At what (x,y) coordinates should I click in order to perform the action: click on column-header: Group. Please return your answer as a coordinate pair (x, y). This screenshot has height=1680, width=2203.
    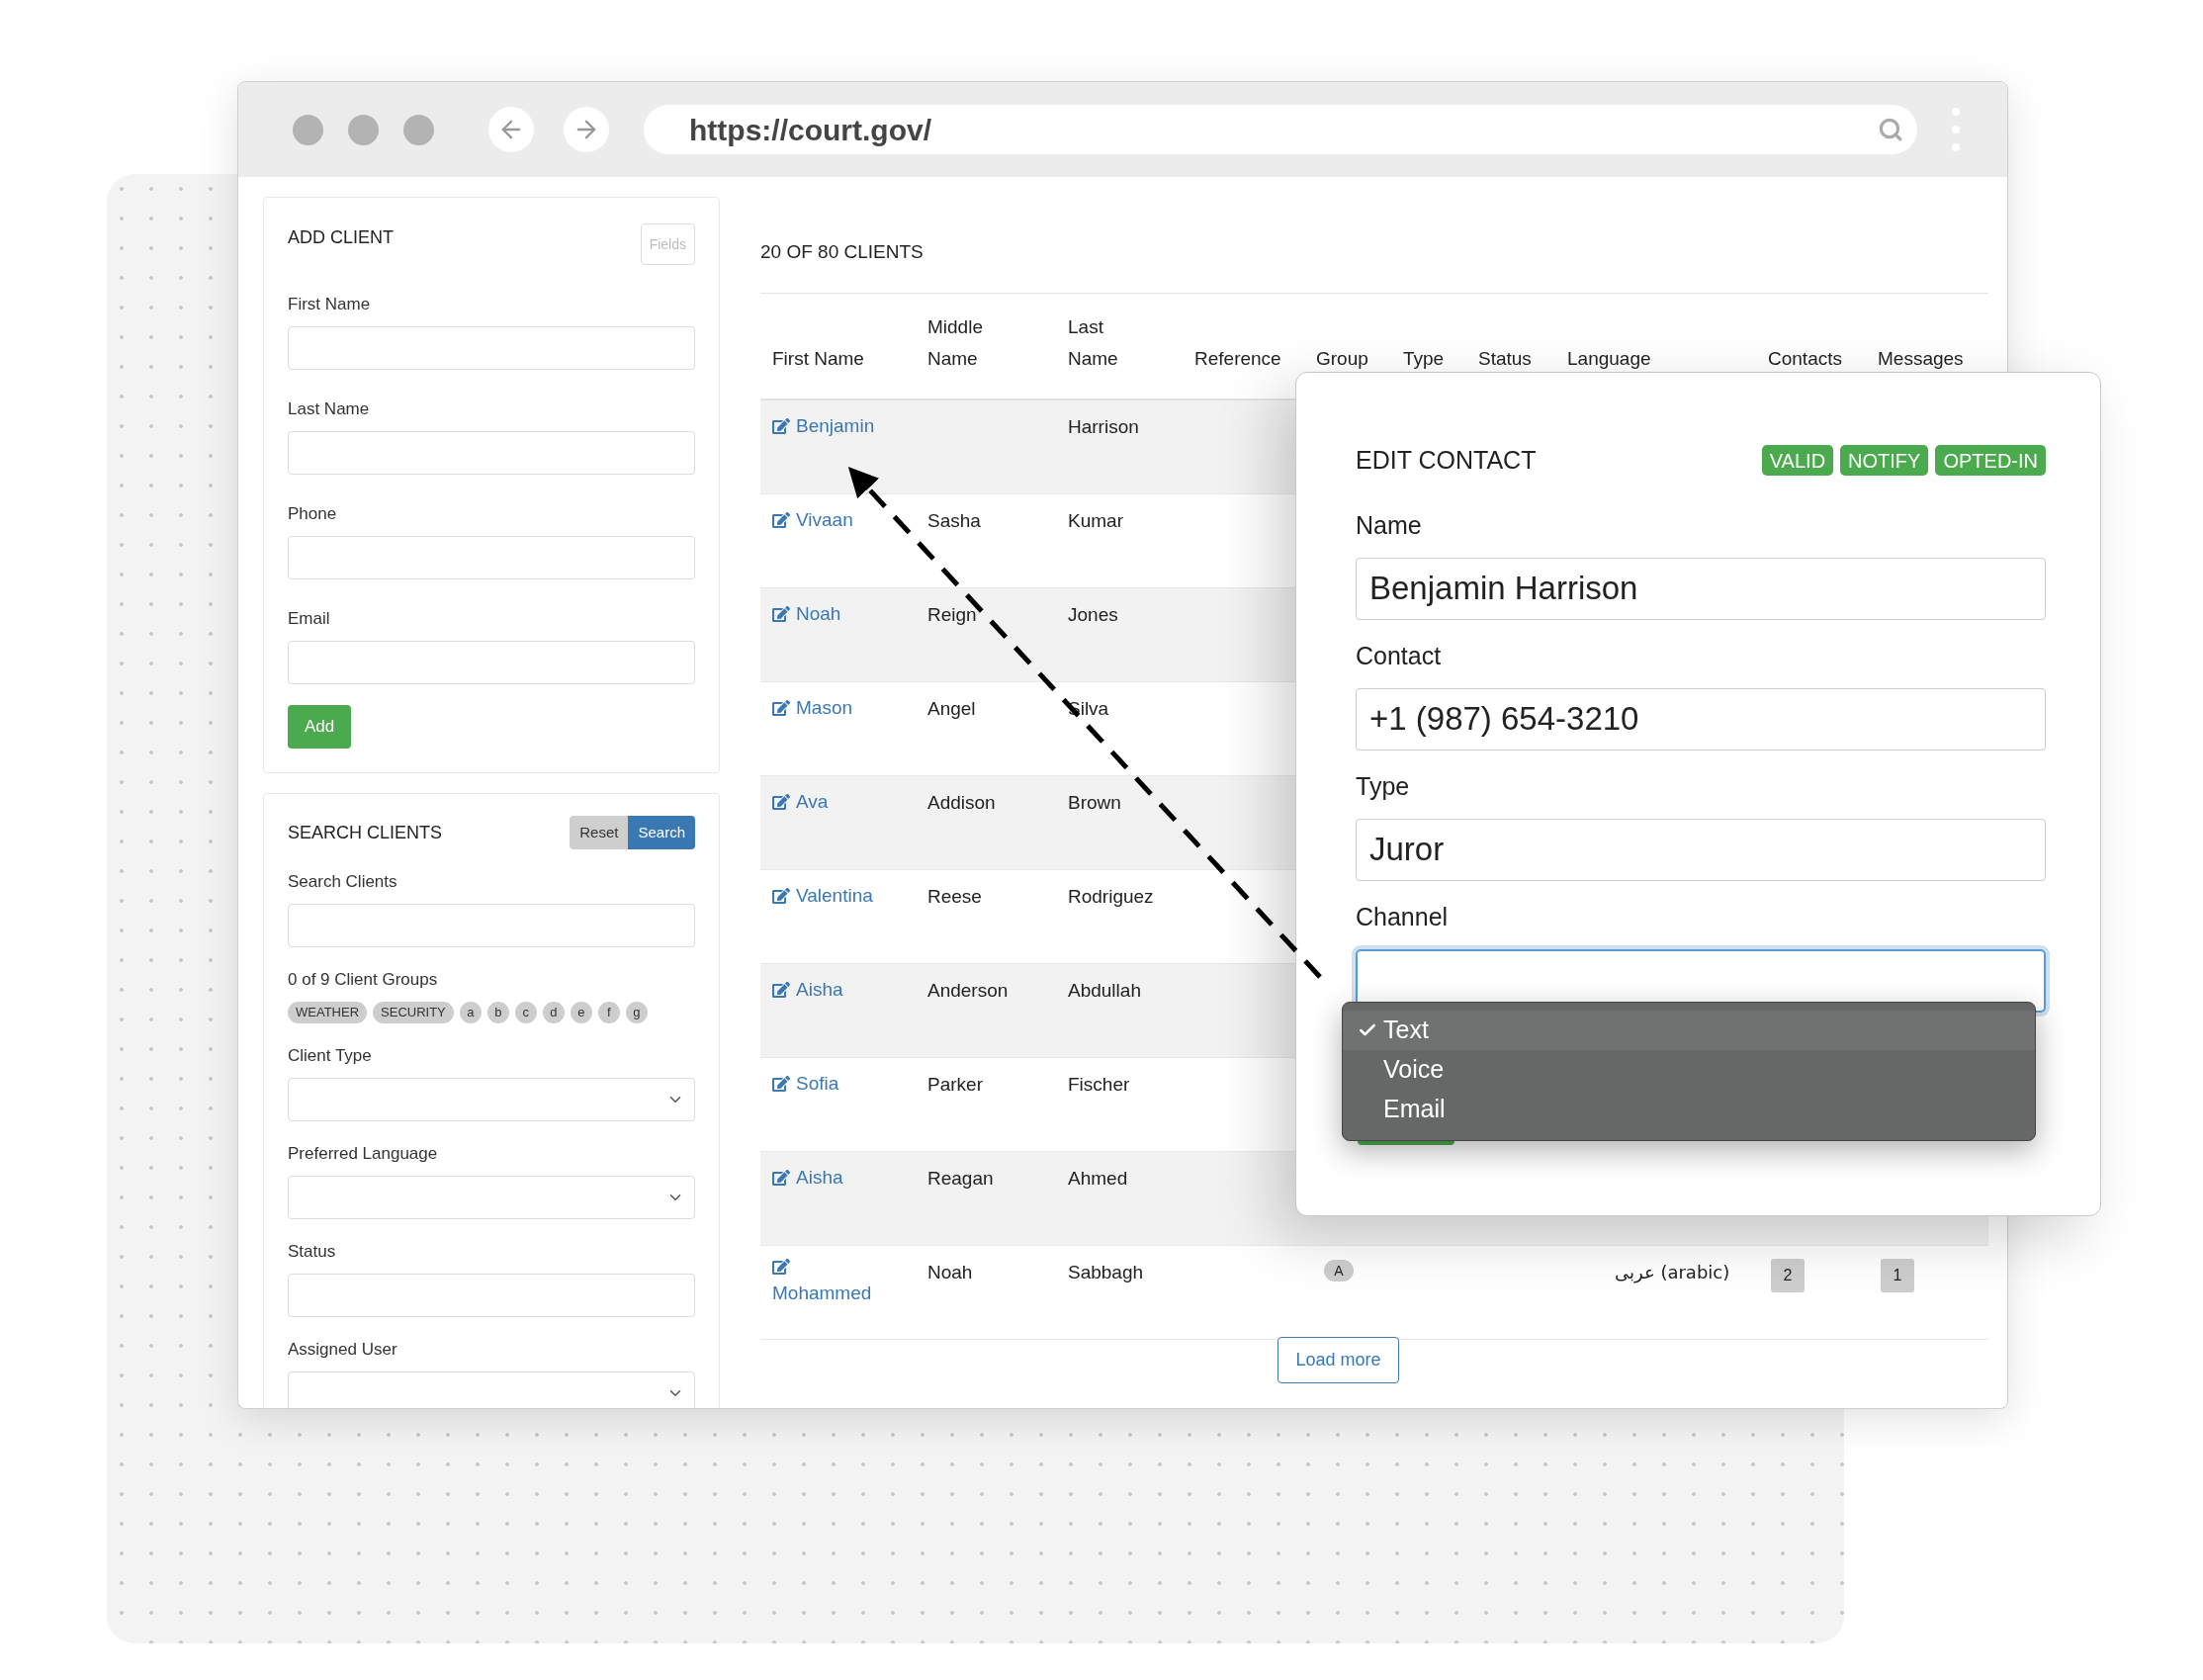
    Looking at the image, I should click on (1342, 359).